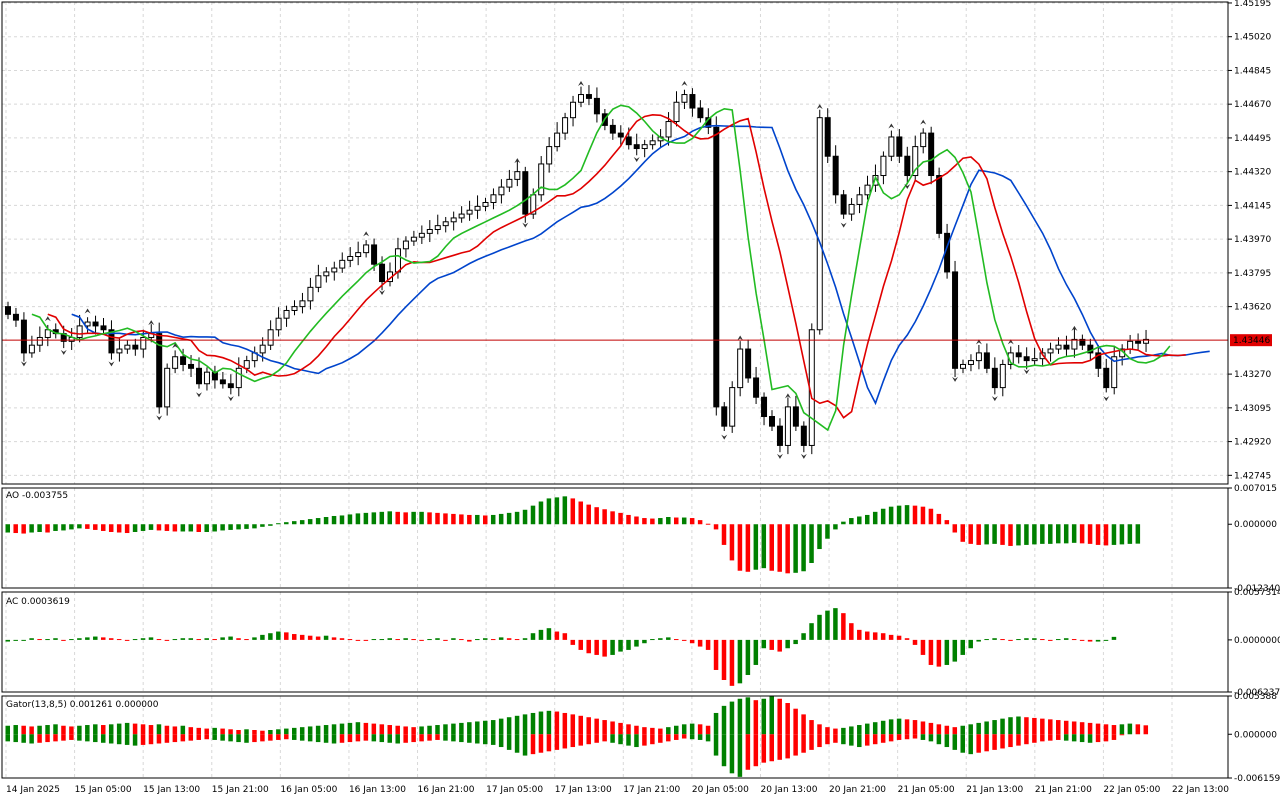 This screenshot has height=800, width=1280. What do you see at coordinates (1252, 173) in the screenshot?
I see `price-tick-label: 1.44320` at bounding box center [1252, 173].